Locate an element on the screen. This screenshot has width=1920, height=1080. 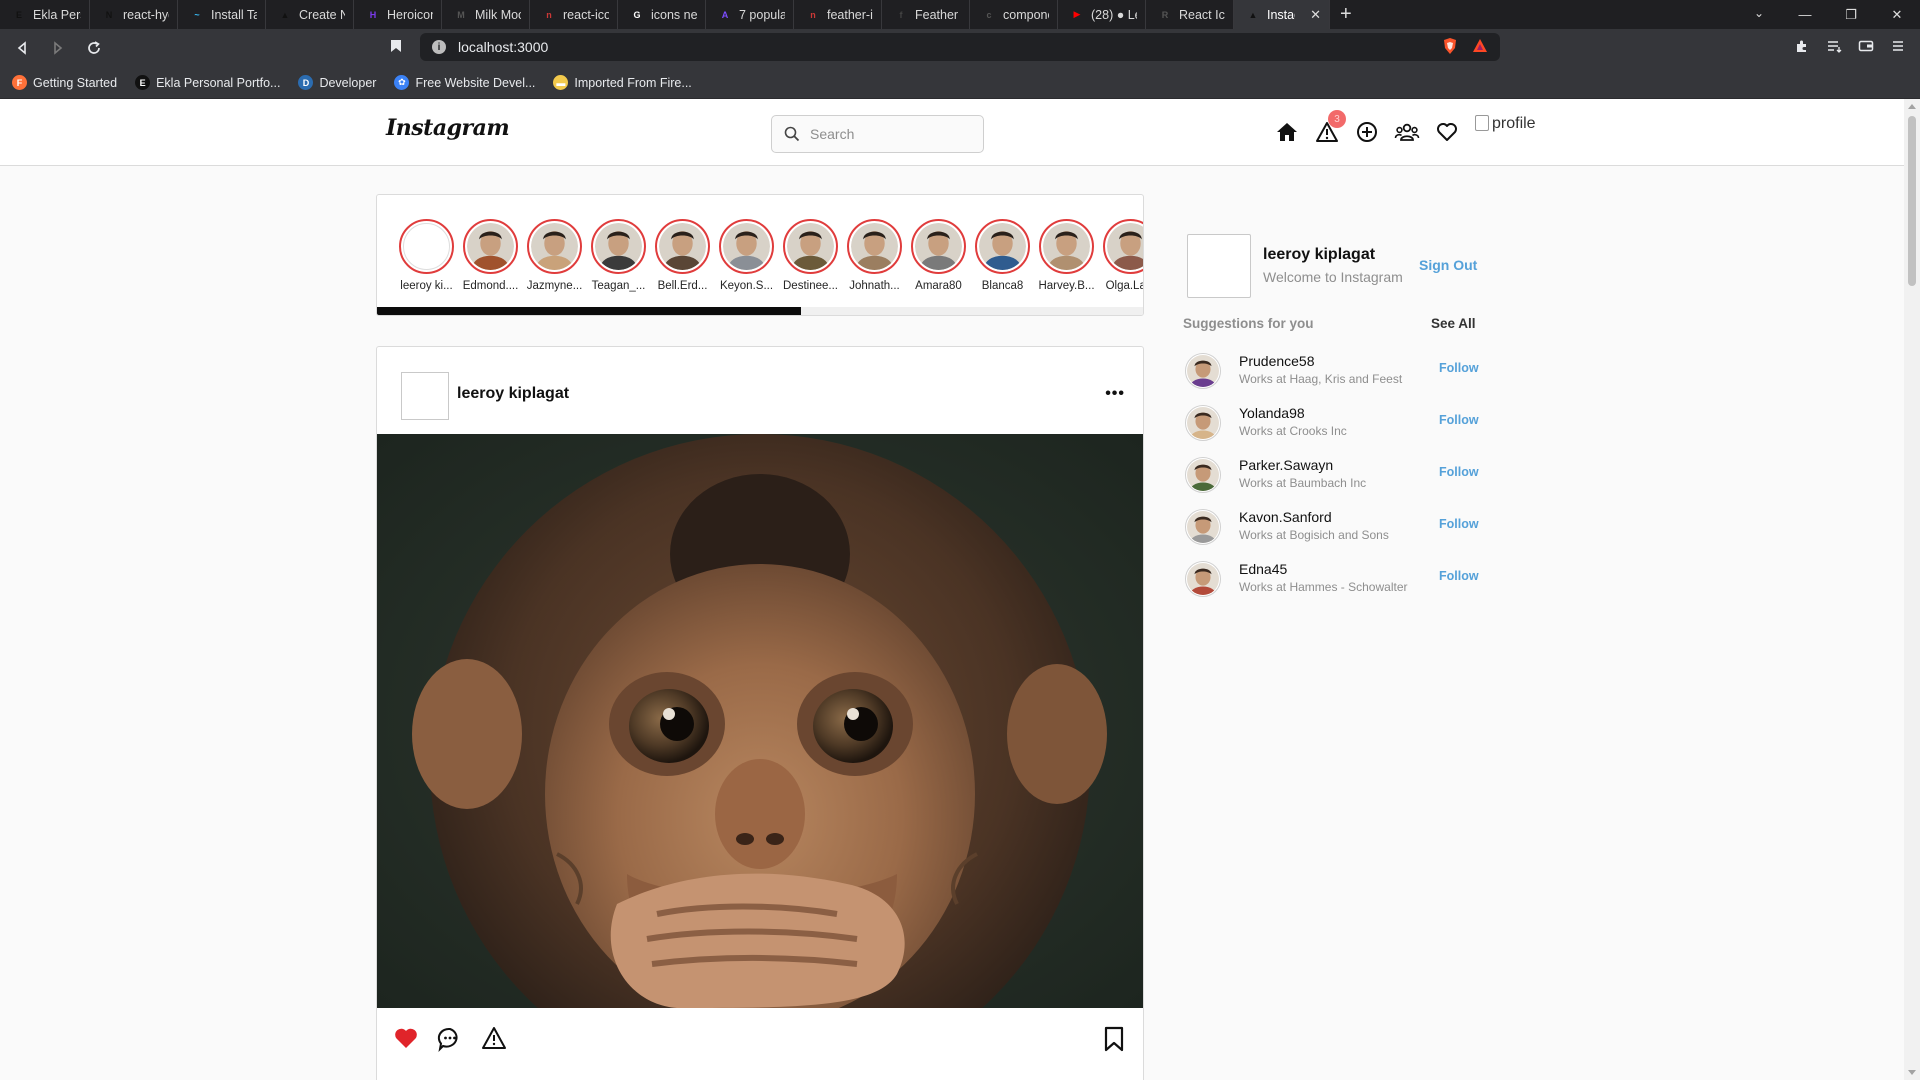
new-tab-button: + is located at coordinates (1346, 14).